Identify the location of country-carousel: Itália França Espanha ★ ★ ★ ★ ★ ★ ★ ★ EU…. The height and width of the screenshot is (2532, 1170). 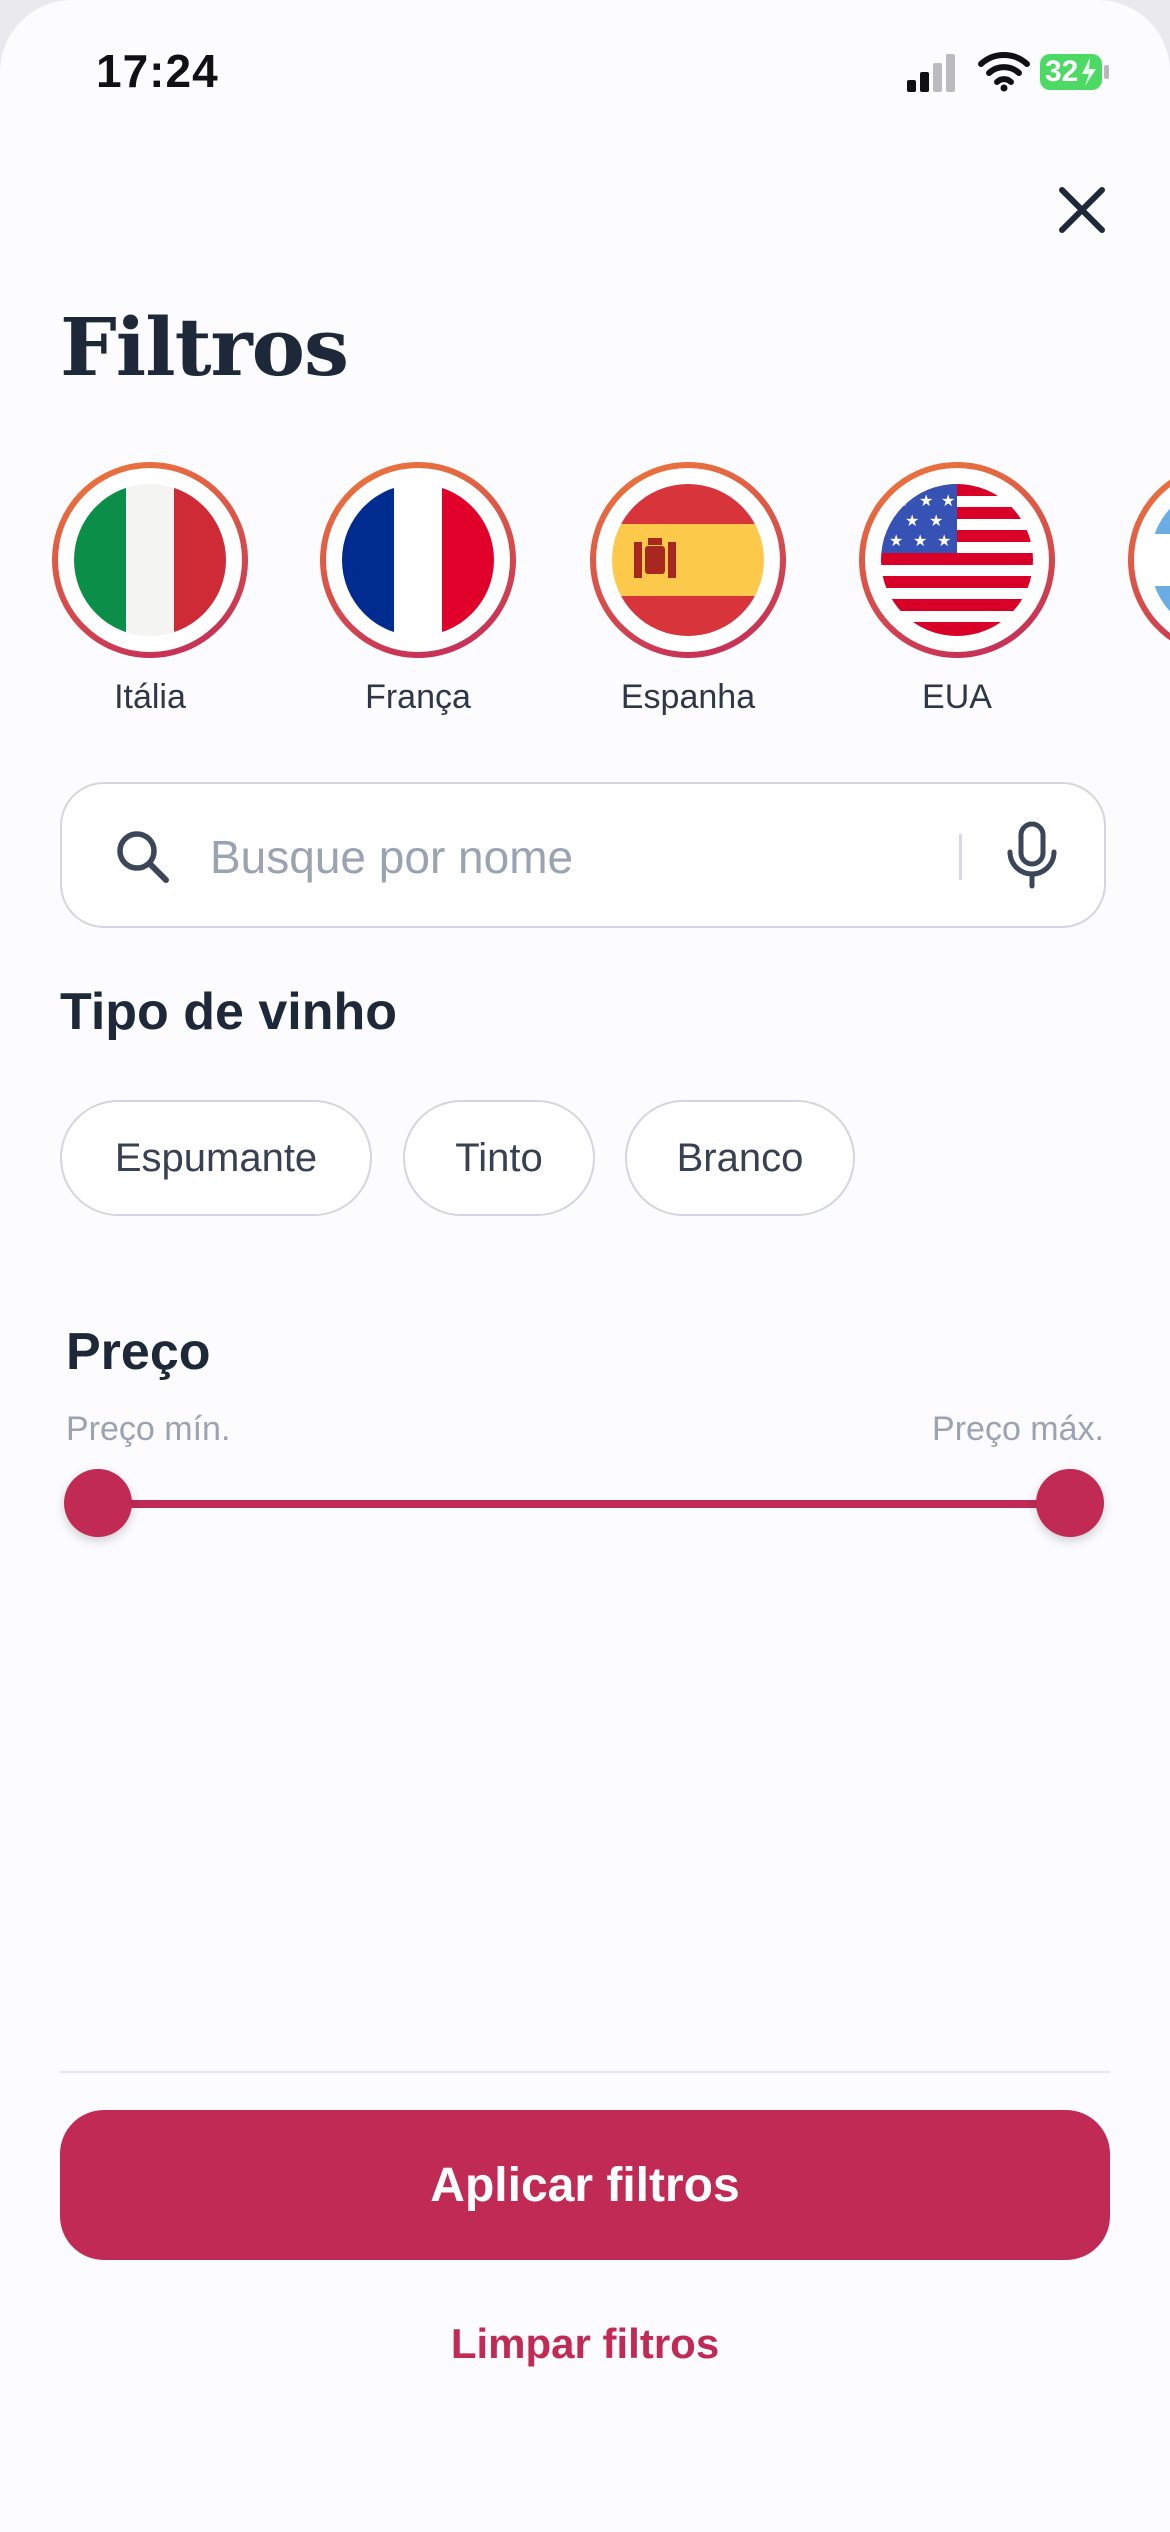
(585, 597).